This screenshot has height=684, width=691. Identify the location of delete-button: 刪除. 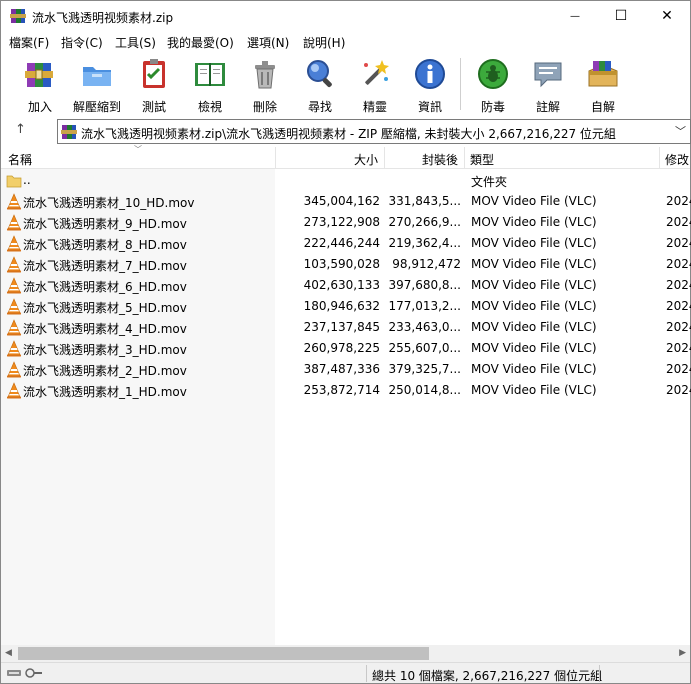
(264, 84).